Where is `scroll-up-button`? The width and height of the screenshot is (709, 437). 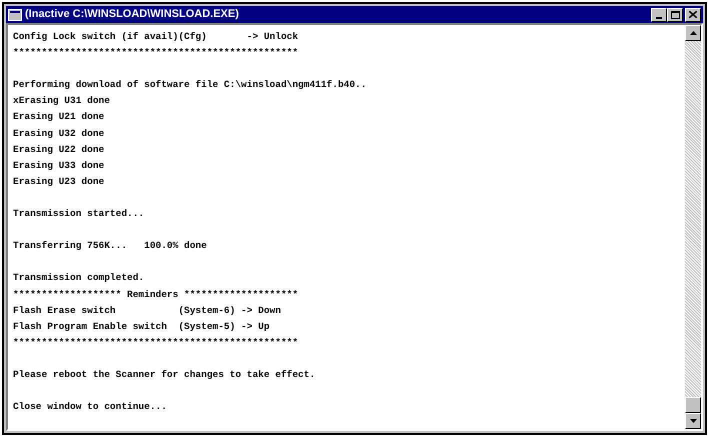
scroll-up-button is located at coordinates (693, 33).